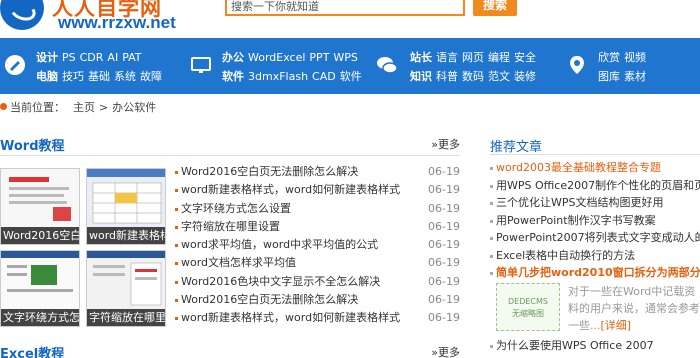 This screenshot has width=700, height=358. Describe the element at coordinates (262, 57) in the screenshot. I see `nav-link: Word` at that location.